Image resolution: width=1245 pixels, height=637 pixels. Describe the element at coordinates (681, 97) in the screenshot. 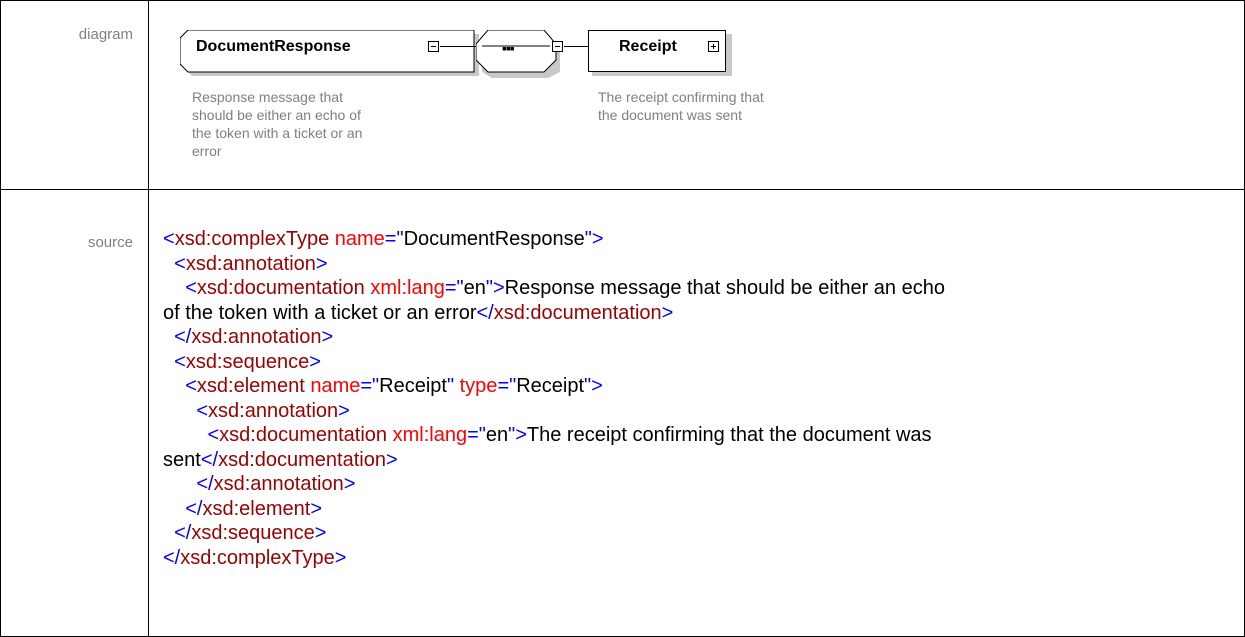

I see `annotation-line: The receipt confirming that` at that location.